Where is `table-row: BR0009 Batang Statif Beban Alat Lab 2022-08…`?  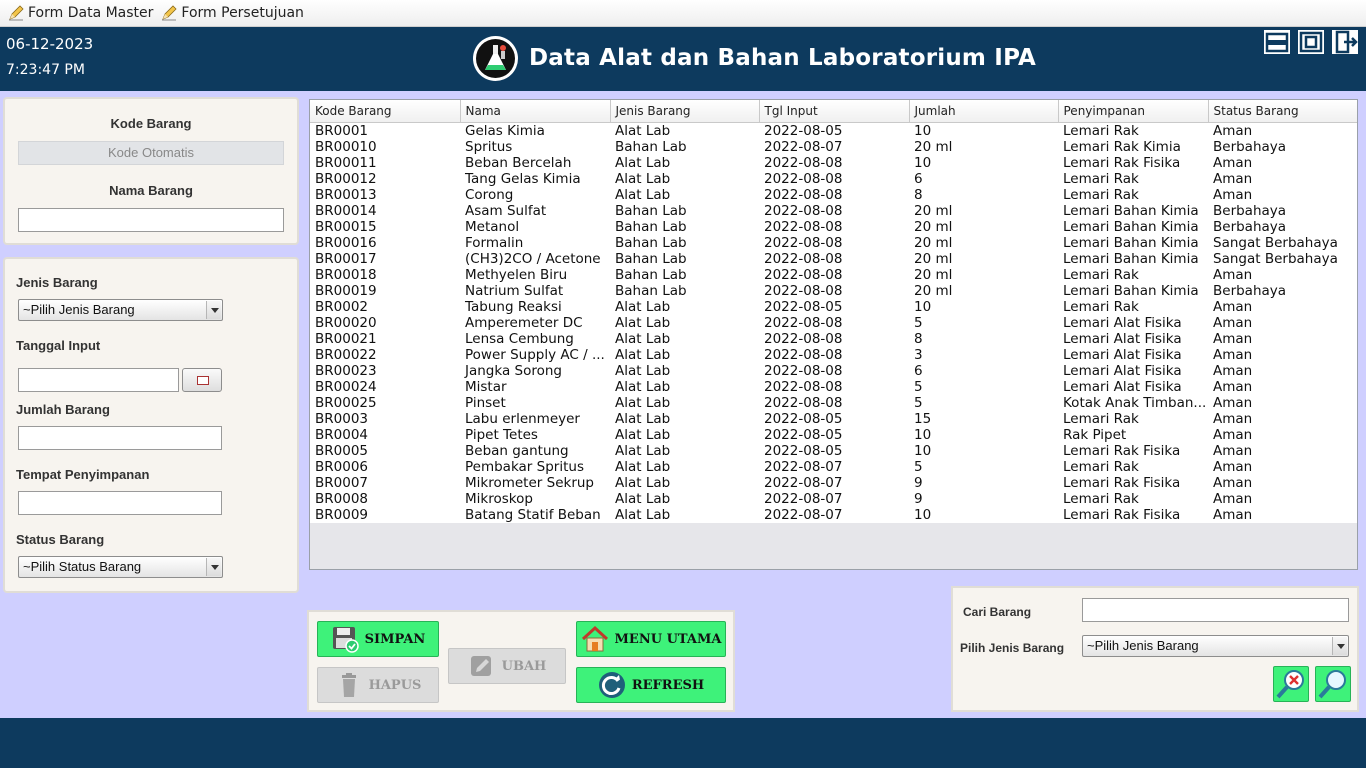 table-row: BR0009 Batang Statif Beban Alat Lab 2022-08… is located at coordinates (833, 514).